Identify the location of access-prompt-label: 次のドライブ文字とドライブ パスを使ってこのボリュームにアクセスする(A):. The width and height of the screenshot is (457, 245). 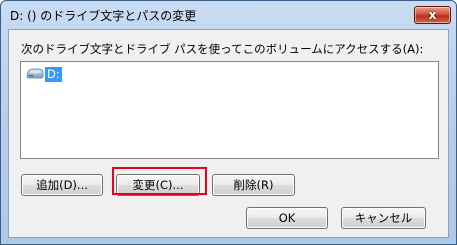
(222, 49).